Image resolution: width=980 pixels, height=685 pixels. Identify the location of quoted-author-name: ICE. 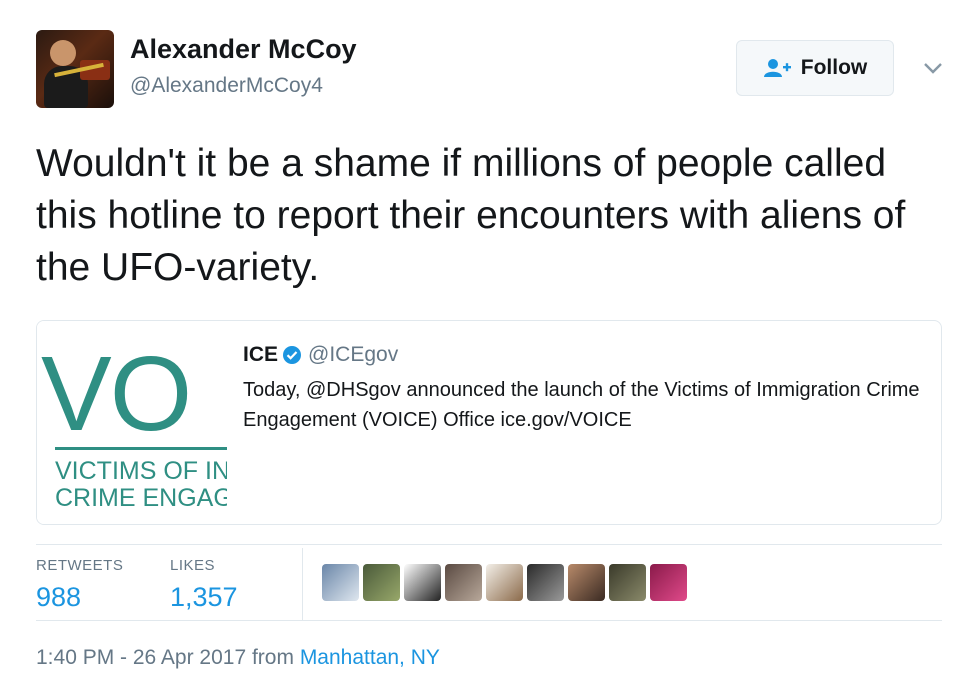
(260, 355).